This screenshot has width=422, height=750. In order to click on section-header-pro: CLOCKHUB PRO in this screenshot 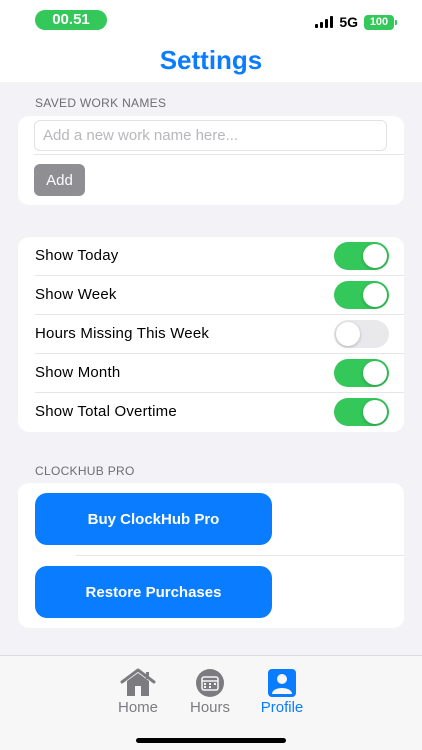, I will do `click(85, 471)`.